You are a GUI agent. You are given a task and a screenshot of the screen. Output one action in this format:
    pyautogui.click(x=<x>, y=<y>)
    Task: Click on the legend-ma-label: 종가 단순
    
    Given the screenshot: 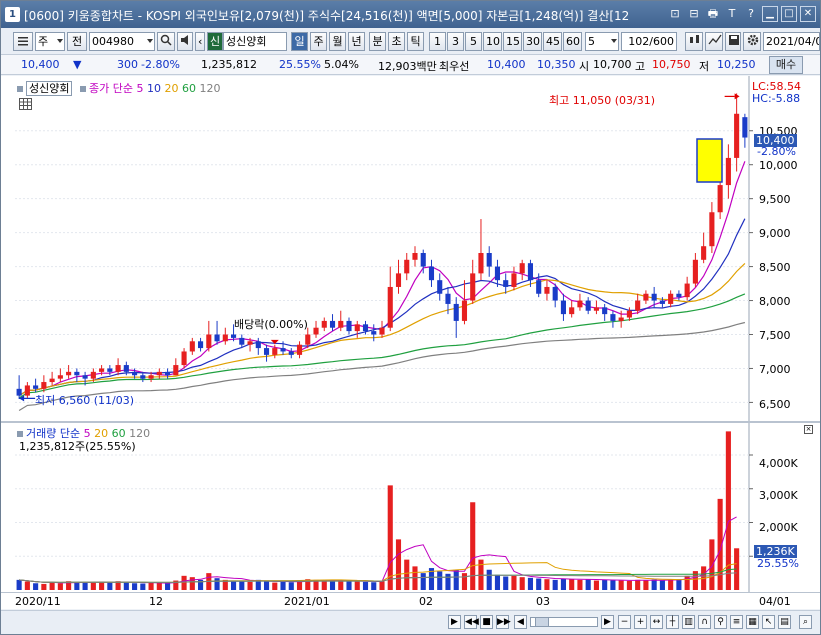 What is the action you would take?
    pyautogui.click(x=111, y=88)
    